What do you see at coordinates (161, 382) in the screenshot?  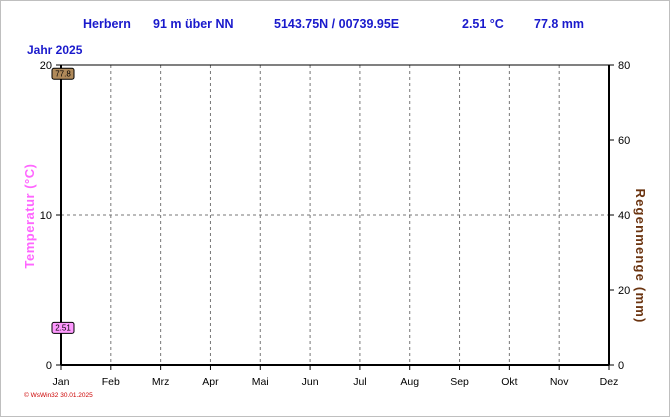 I see `x-tick-label: Mrz` at bounding box center [161, 382].